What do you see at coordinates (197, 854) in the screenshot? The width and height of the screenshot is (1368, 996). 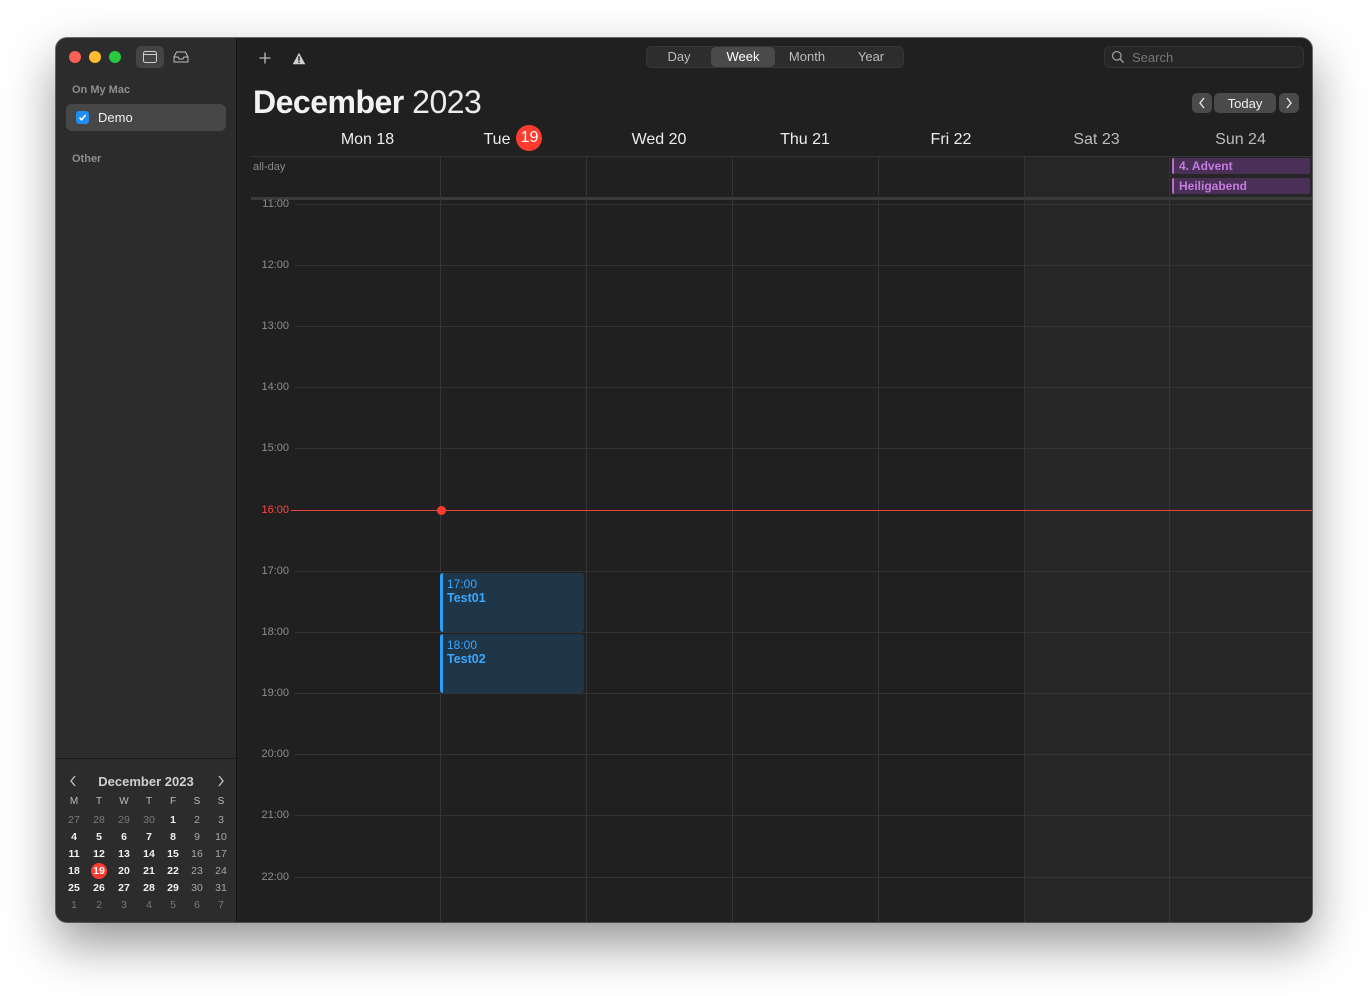 I see `mini-calendar-day: 16` at bounding box center [197, 854].